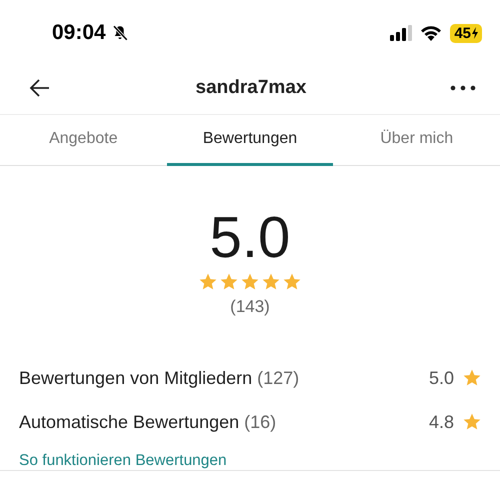  Describe the element at coordinates (250, 307) in the screenshot. I see `review-count: (143)` at that location.